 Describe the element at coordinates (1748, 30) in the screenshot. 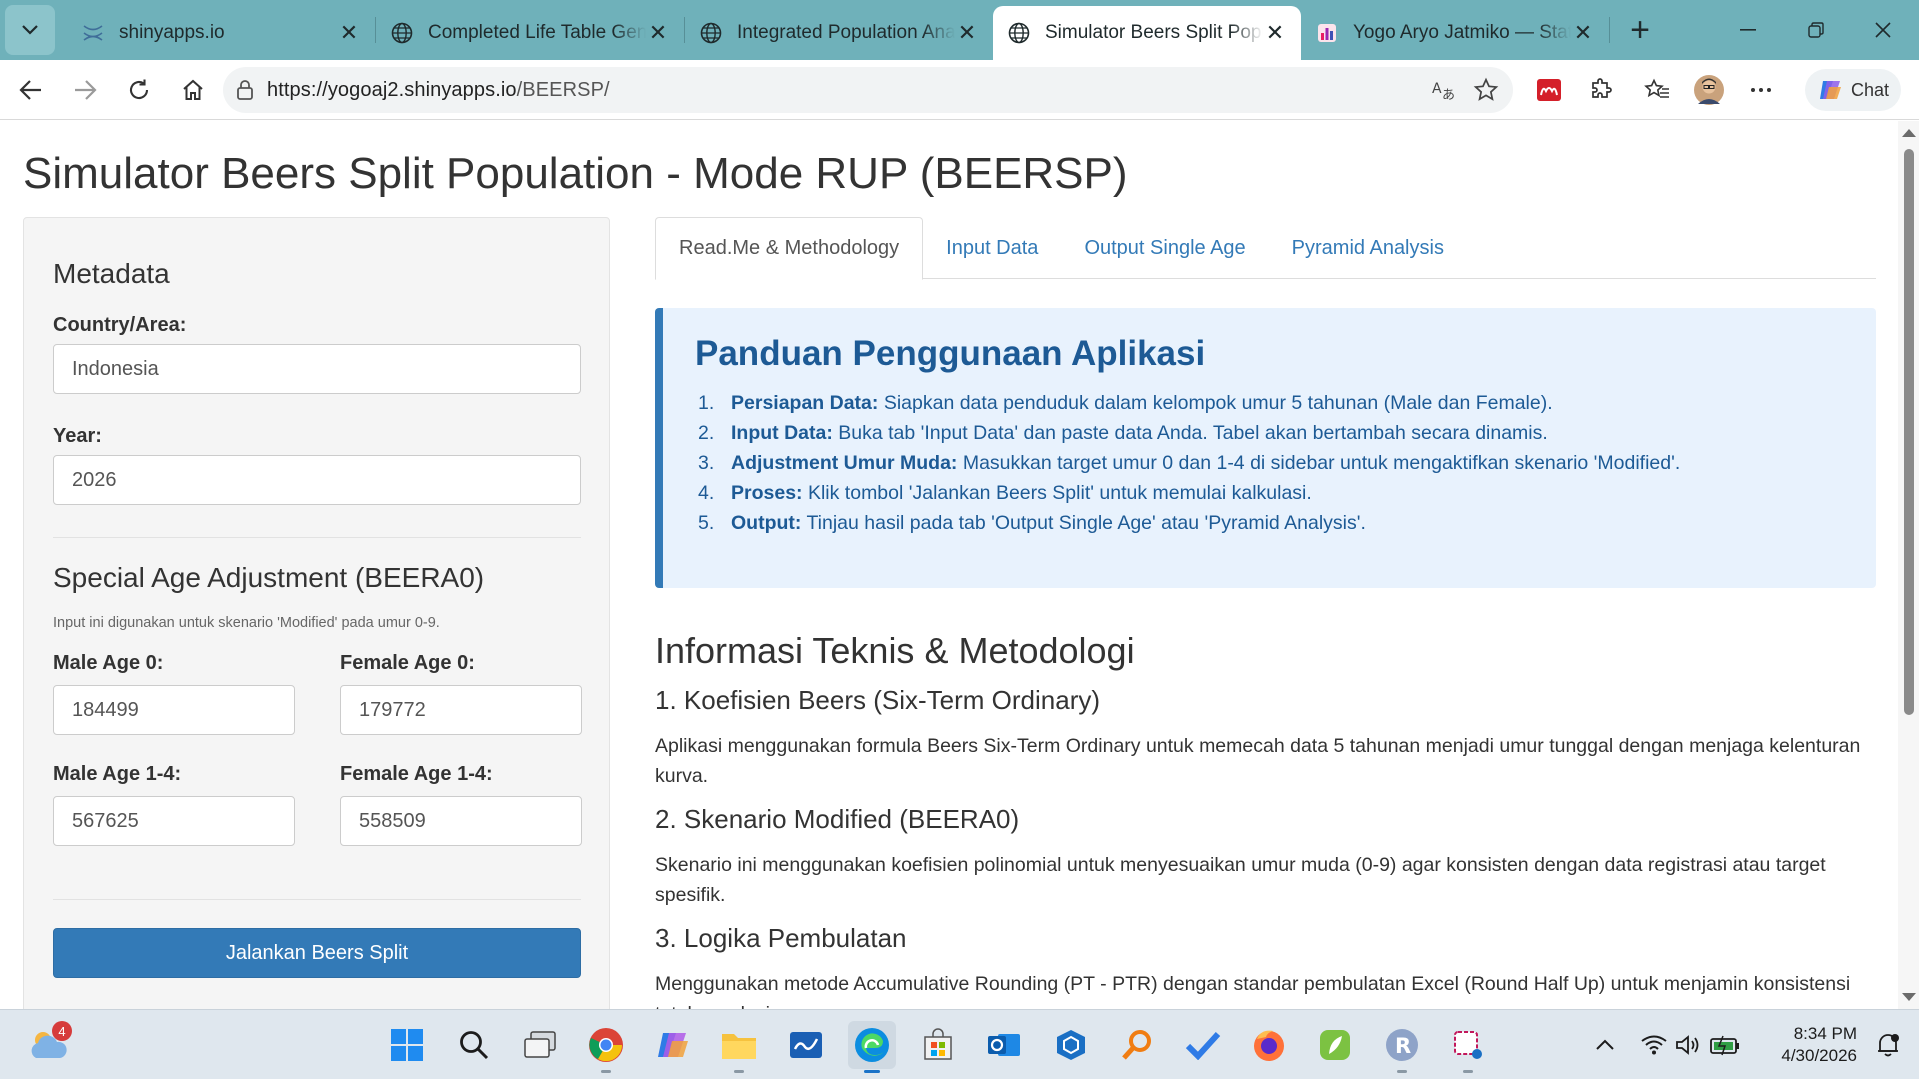

I see `minimize-button` at that location.